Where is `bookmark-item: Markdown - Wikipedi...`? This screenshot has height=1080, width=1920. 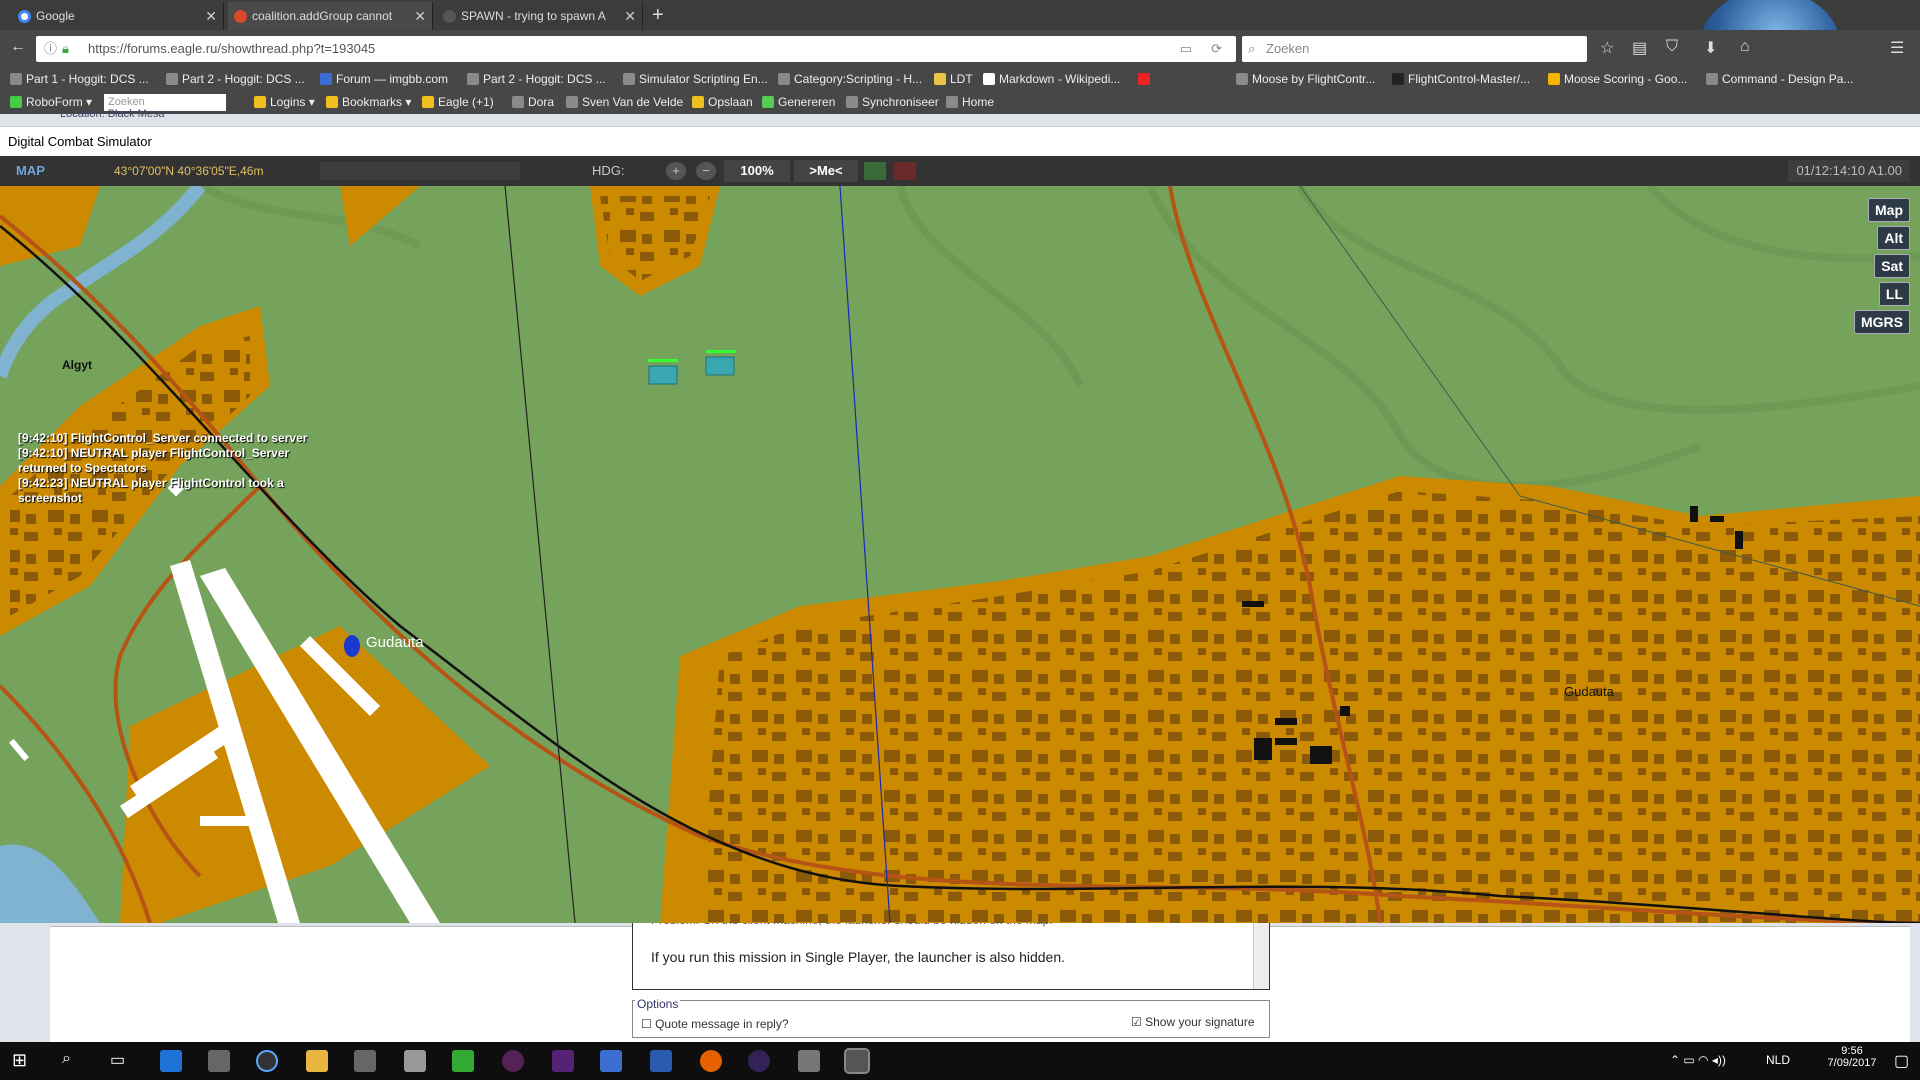
bookmark-item: Markdown - Wikipedi... is located at coordinates (1051, 79).